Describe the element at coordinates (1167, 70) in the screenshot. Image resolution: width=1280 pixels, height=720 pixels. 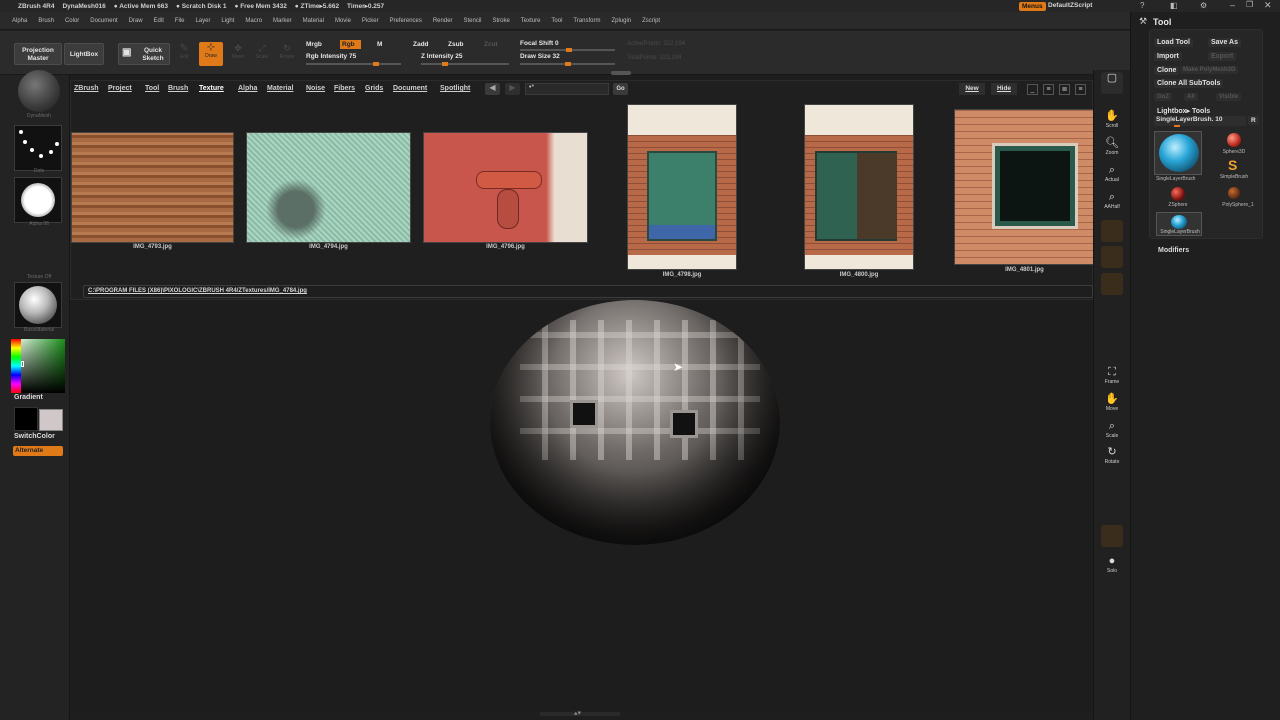
I see `clone-button: Clone` at that location.